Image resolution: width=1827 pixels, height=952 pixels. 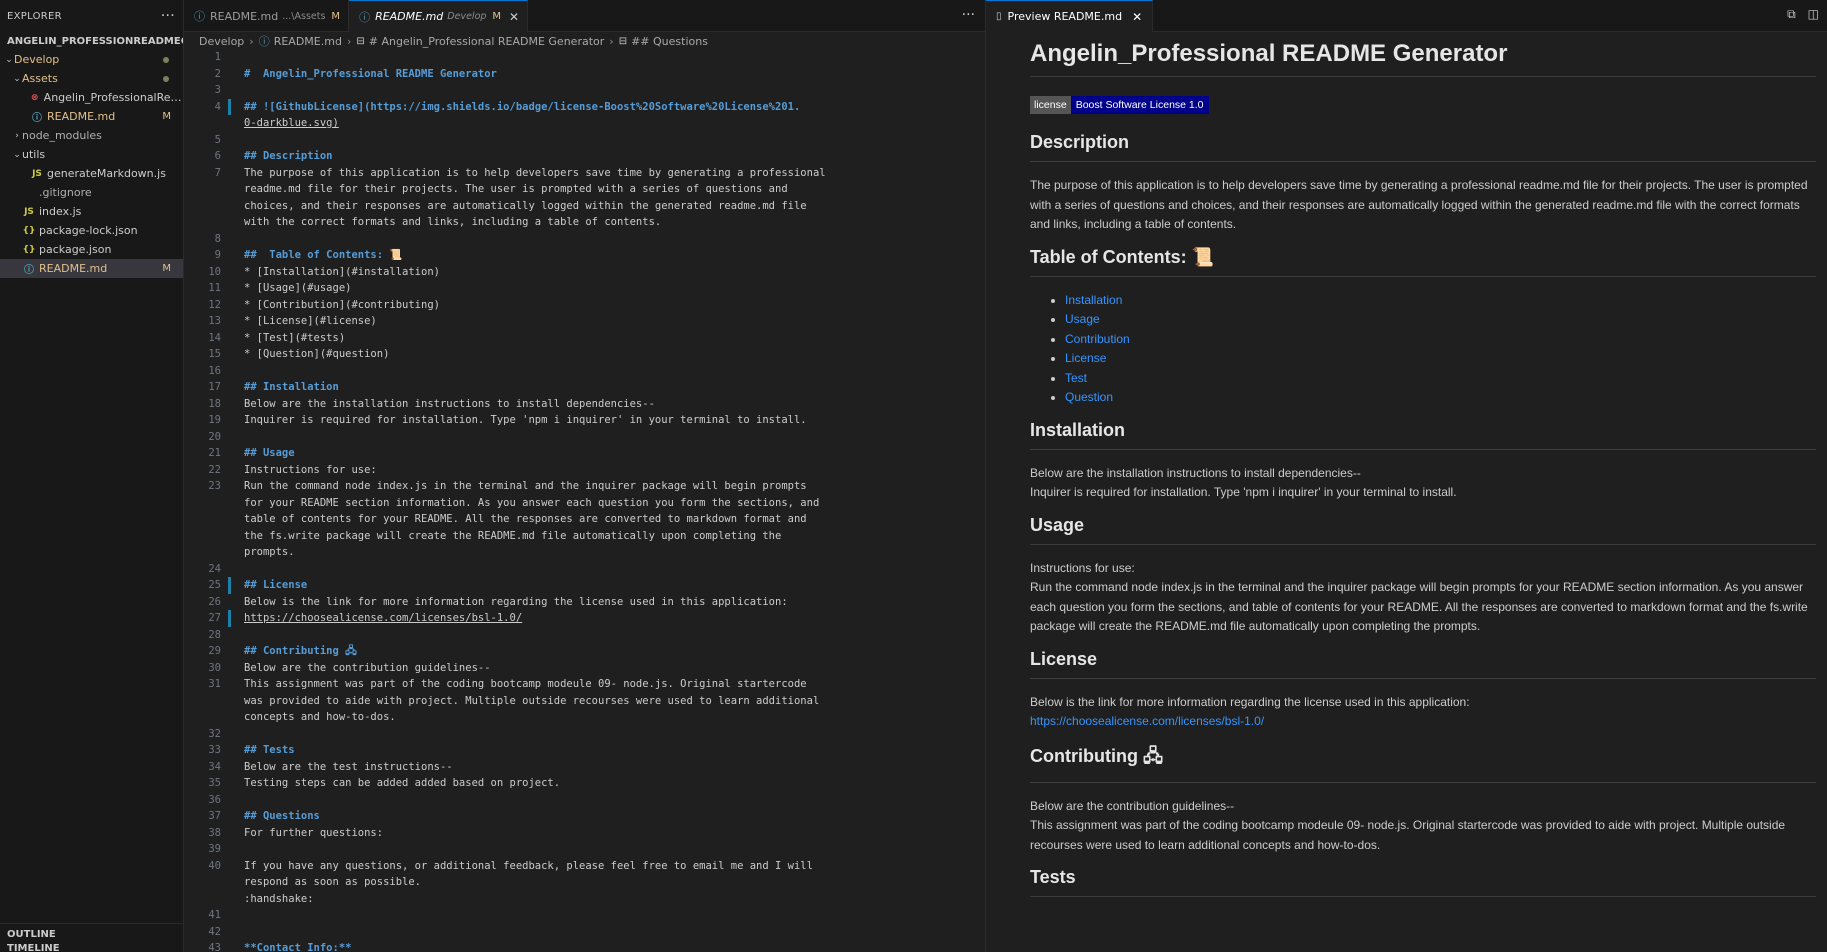 What do you see at coordinates (91, 230) in the screenshot?
I see `tree-item: {} package-lock.json` at bounding box center [91, 230].